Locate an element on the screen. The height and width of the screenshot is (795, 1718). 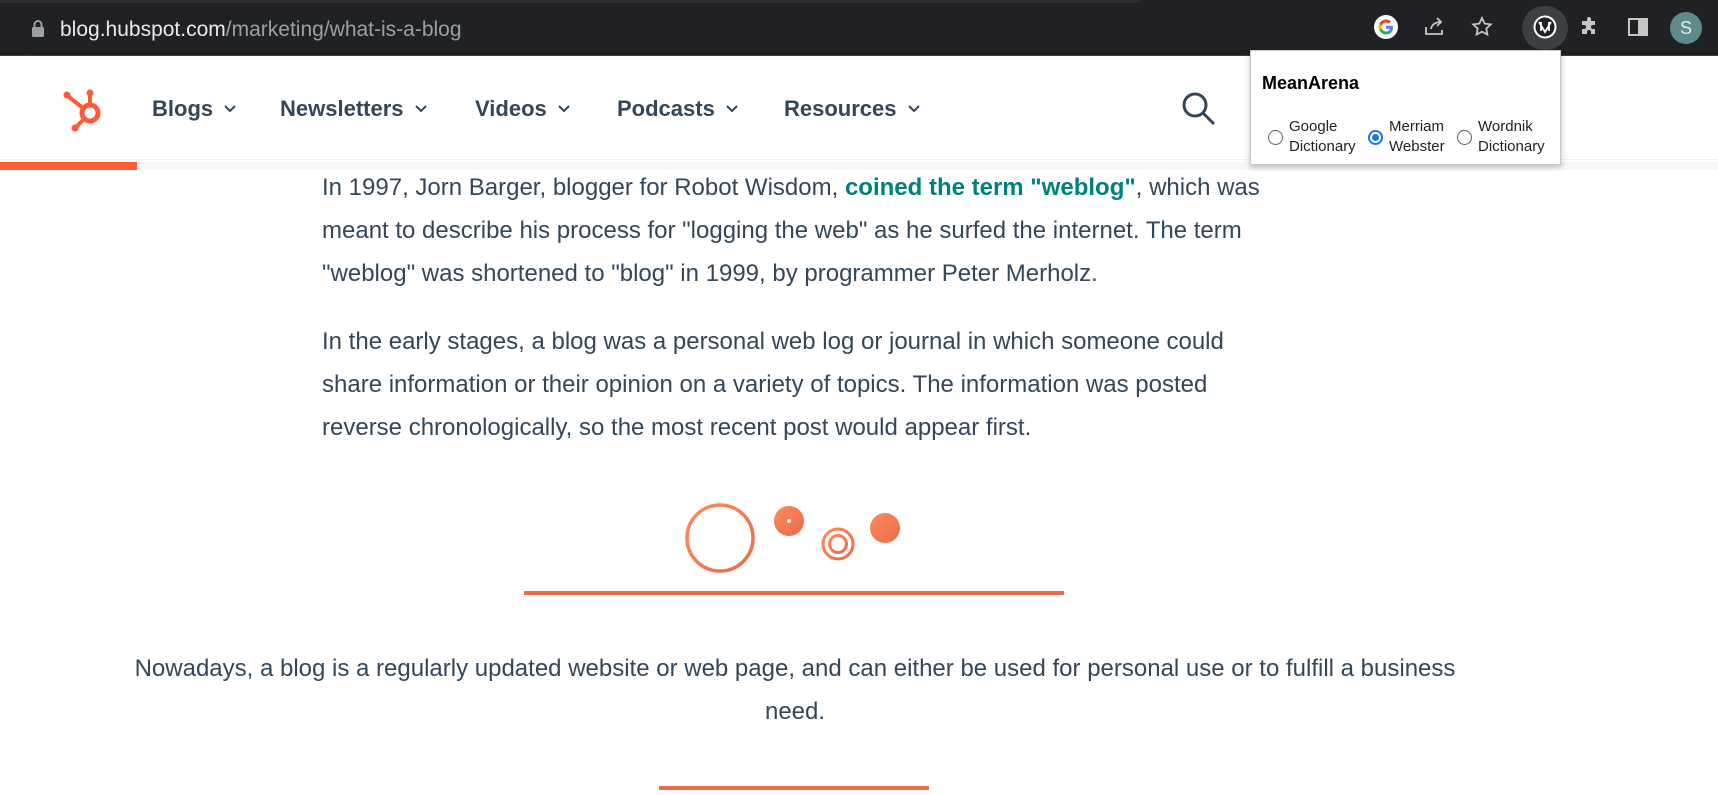
option-label-line: Webster is located at coordinates (1417, 146).